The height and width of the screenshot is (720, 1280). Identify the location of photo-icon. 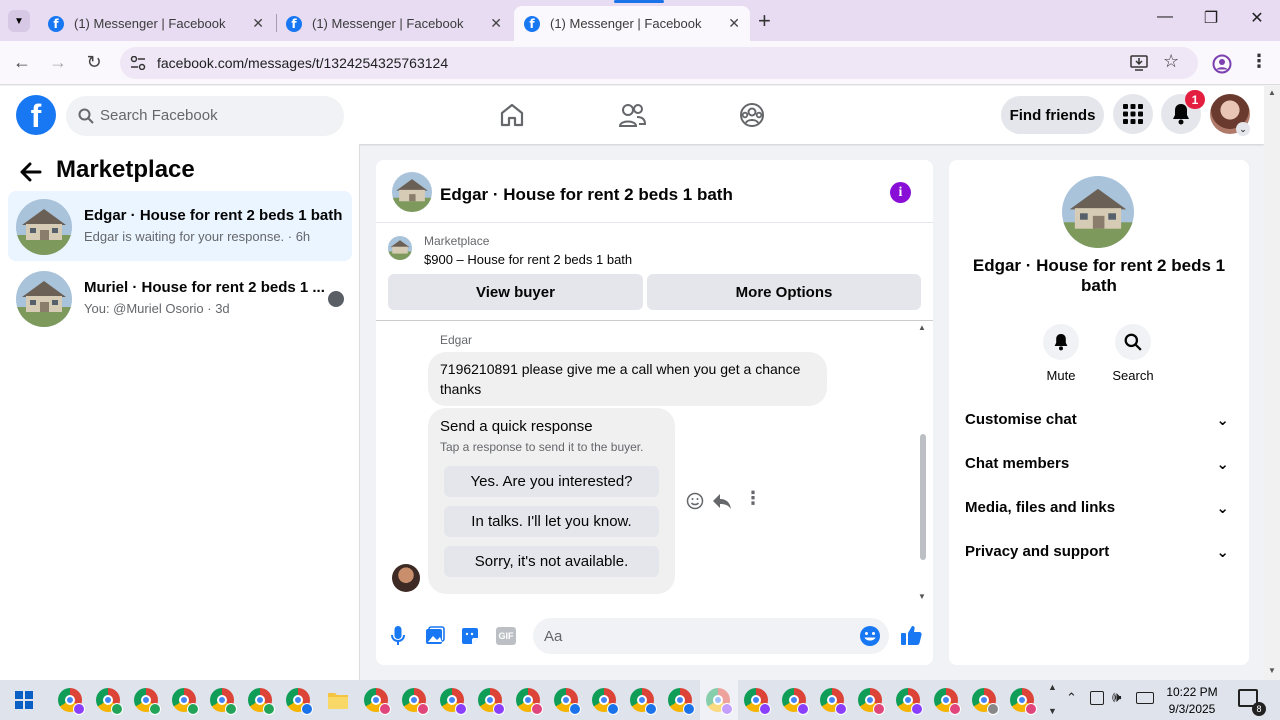
(435, 636).